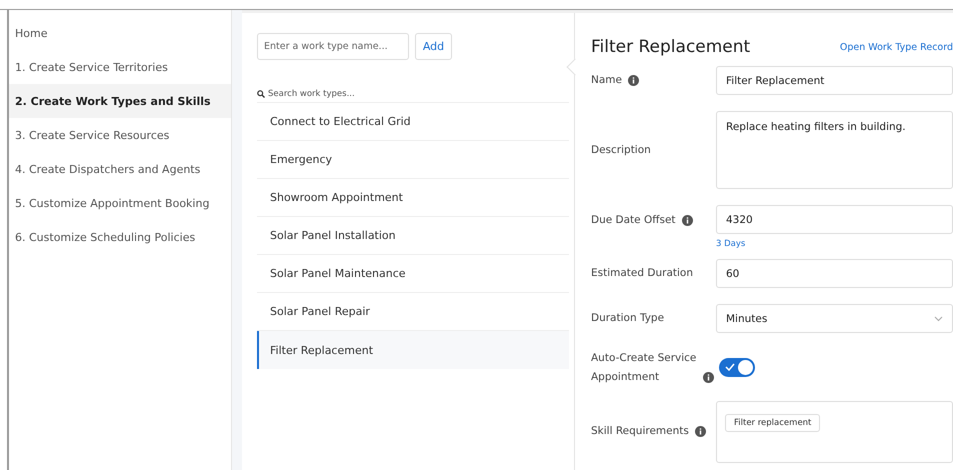 This screenshot has height=470, width=953. What do you see at coordinates (834, 80) in the screenshot?
I see `text-field: Filter Replacement` at bounding box center [834, 80].